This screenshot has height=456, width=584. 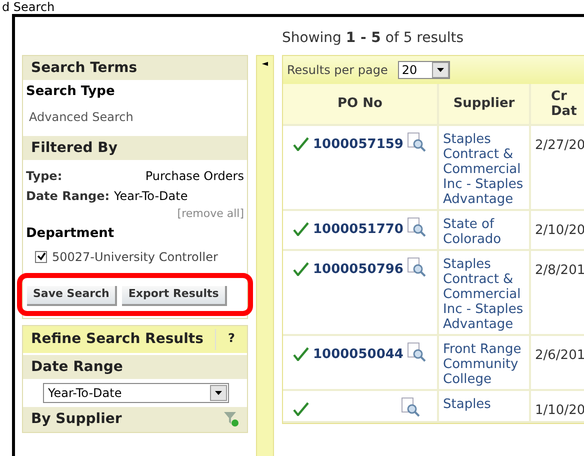 What do you see at coordinates (135, 366) in the screenshot?
I see `section-header: Date Range` at bounding box center [135, 366].